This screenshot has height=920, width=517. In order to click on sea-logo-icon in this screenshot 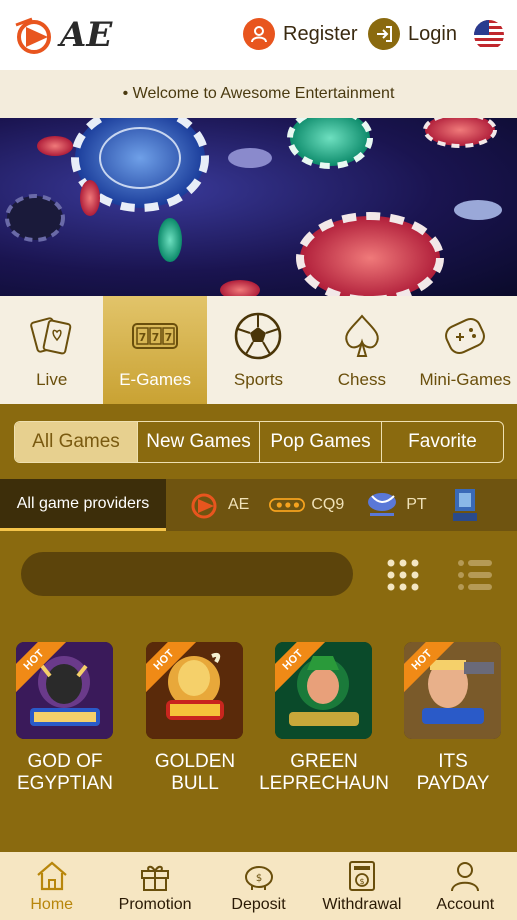, I will do `click(465, 505)`.